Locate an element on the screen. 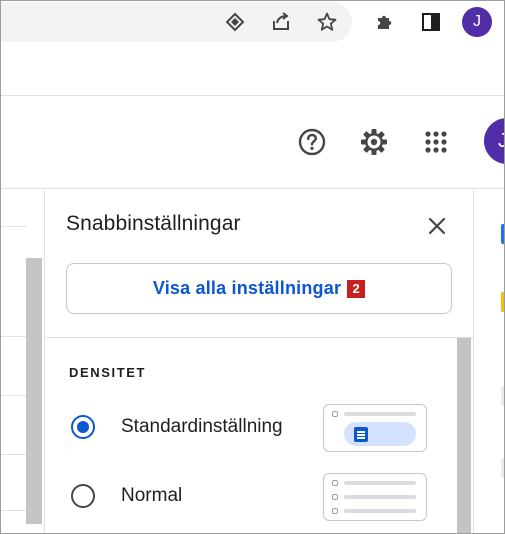 The height and width of the screenshot is (534, 505). browser-profile-avatar: J is located at coordinates (477, 22).